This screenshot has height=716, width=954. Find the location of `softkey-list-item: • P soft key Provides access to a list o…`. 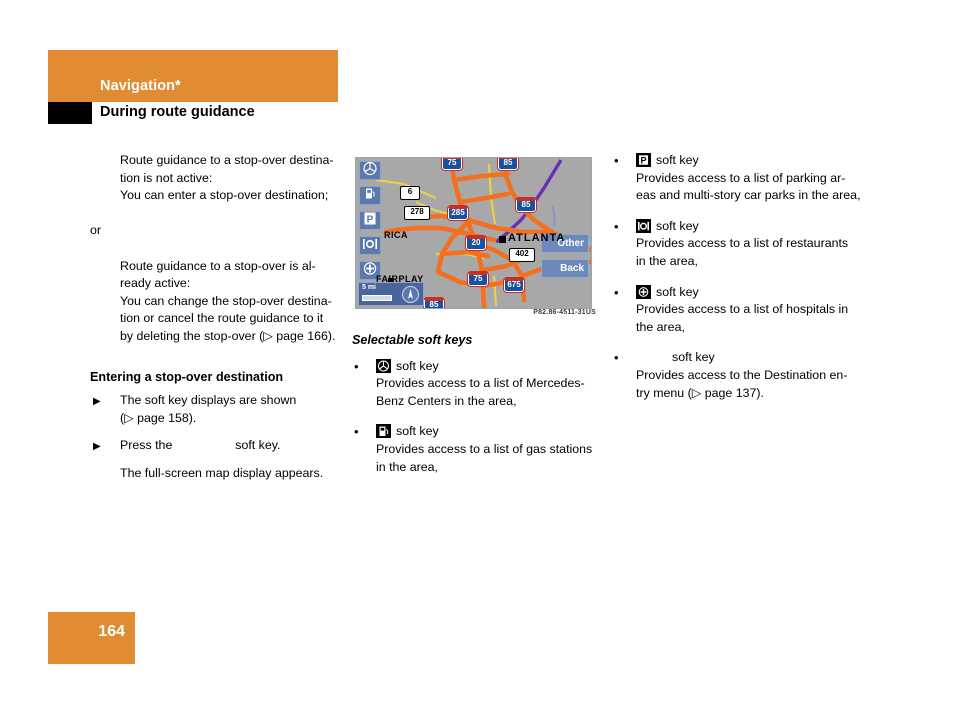

softkey-list-item: • P soft key Provides access to a list o… is located at coordinates (757, 178).